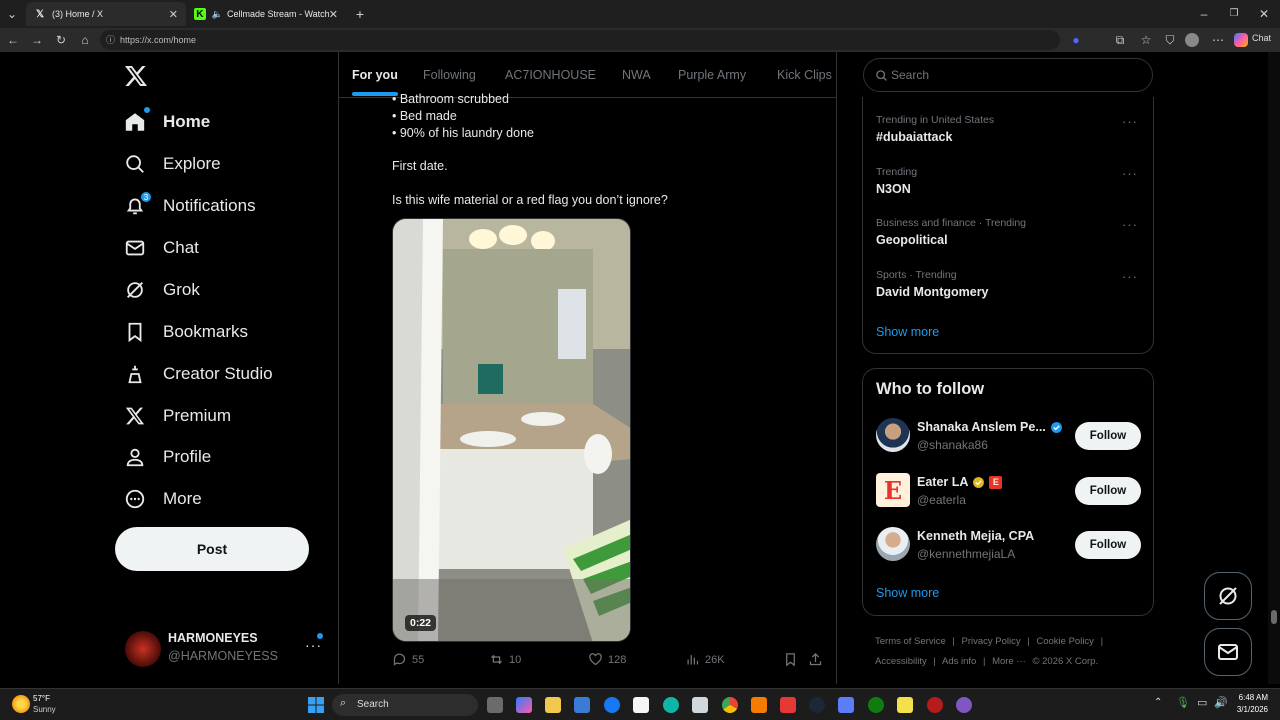 The image size is (1280, 720). Describe the element at coordinates (671, 705) in the screenshot. I see `edge-icon` at that location.